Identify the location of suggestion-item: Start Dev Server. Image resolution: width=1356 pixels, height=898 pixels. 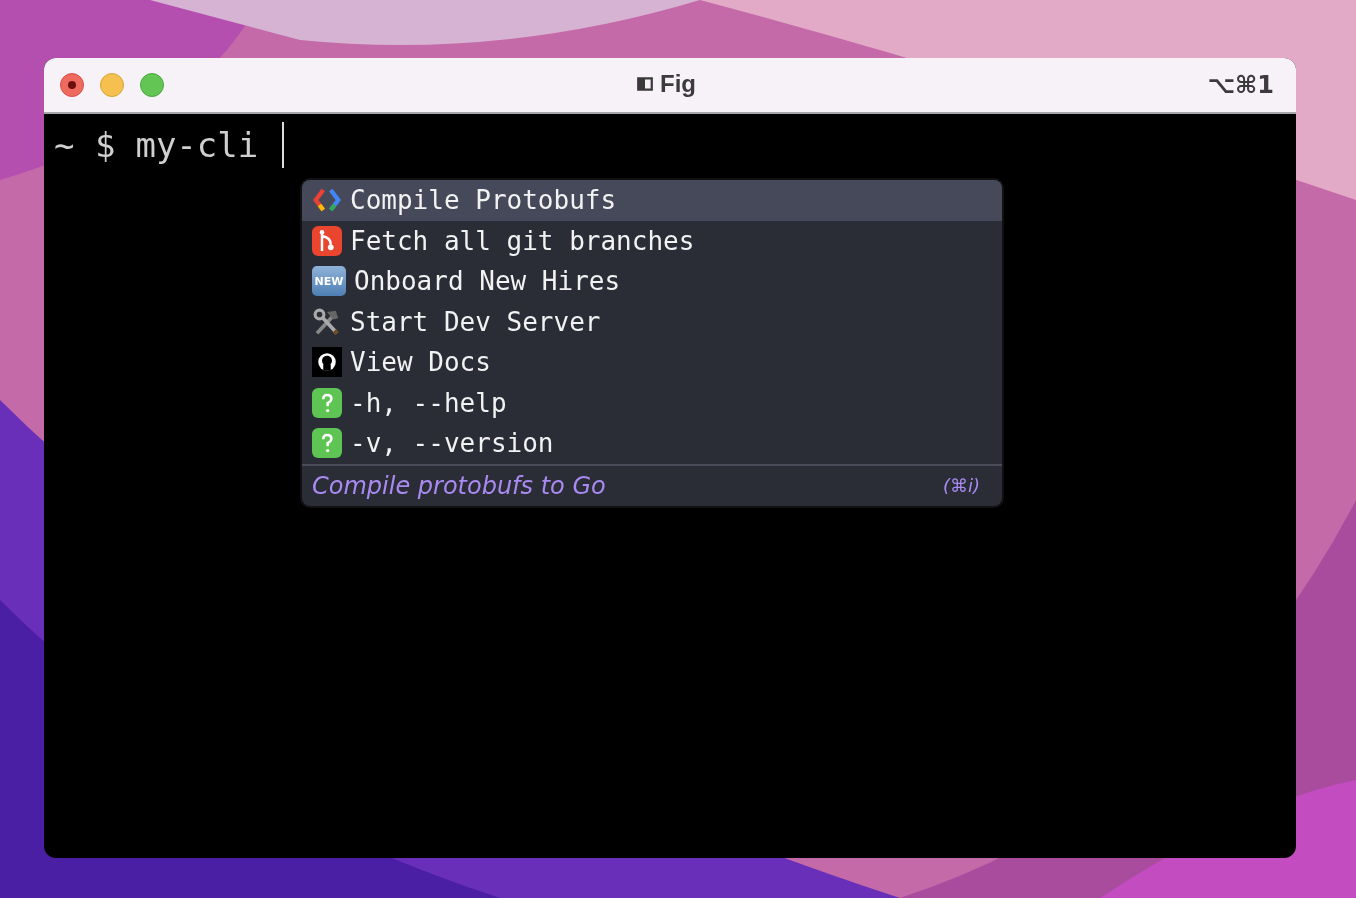
(652, 321).